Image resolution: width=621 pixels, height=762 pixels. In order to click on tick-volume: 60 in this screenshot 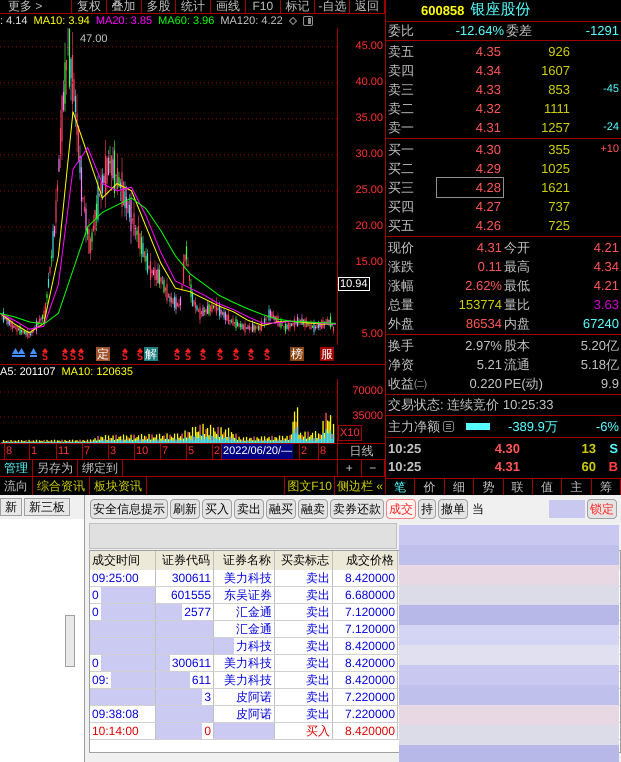, I will do `click(588, 467)`.